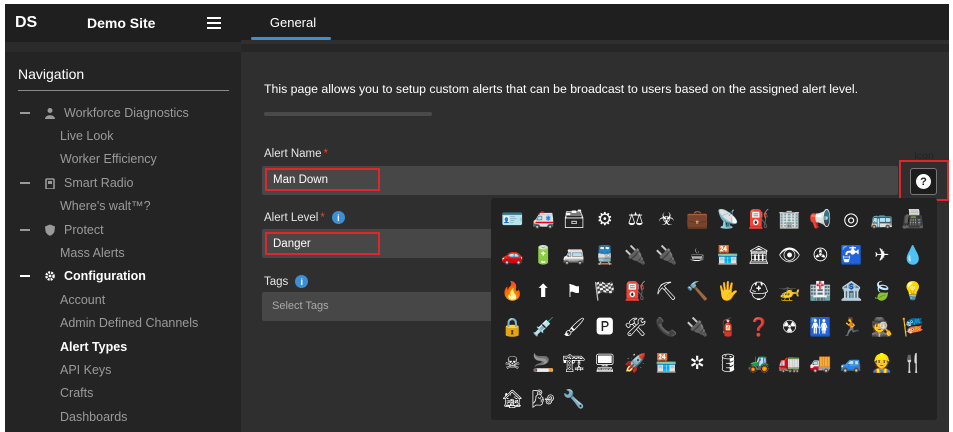 This screenshot has width=953, height=432. What do you see at coordinates (758, 364) in the screenshot?
I see `icon-option-64: 🚜` at bounding box center [758, 364].